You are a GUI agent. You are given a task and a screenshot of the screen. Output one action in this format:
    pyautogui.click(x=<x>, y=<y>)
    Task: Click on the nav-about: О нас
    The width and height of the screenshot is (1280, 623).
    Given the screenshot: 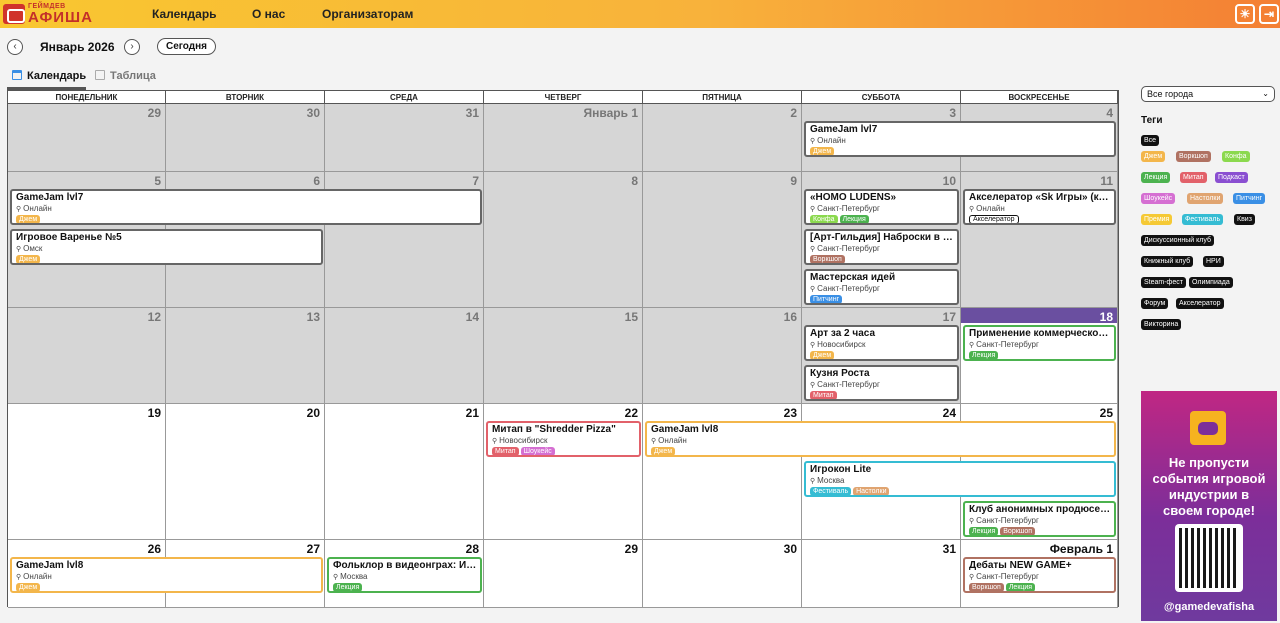 What is the action you would take?
    pyautogui.click(x=268, y=14)
    